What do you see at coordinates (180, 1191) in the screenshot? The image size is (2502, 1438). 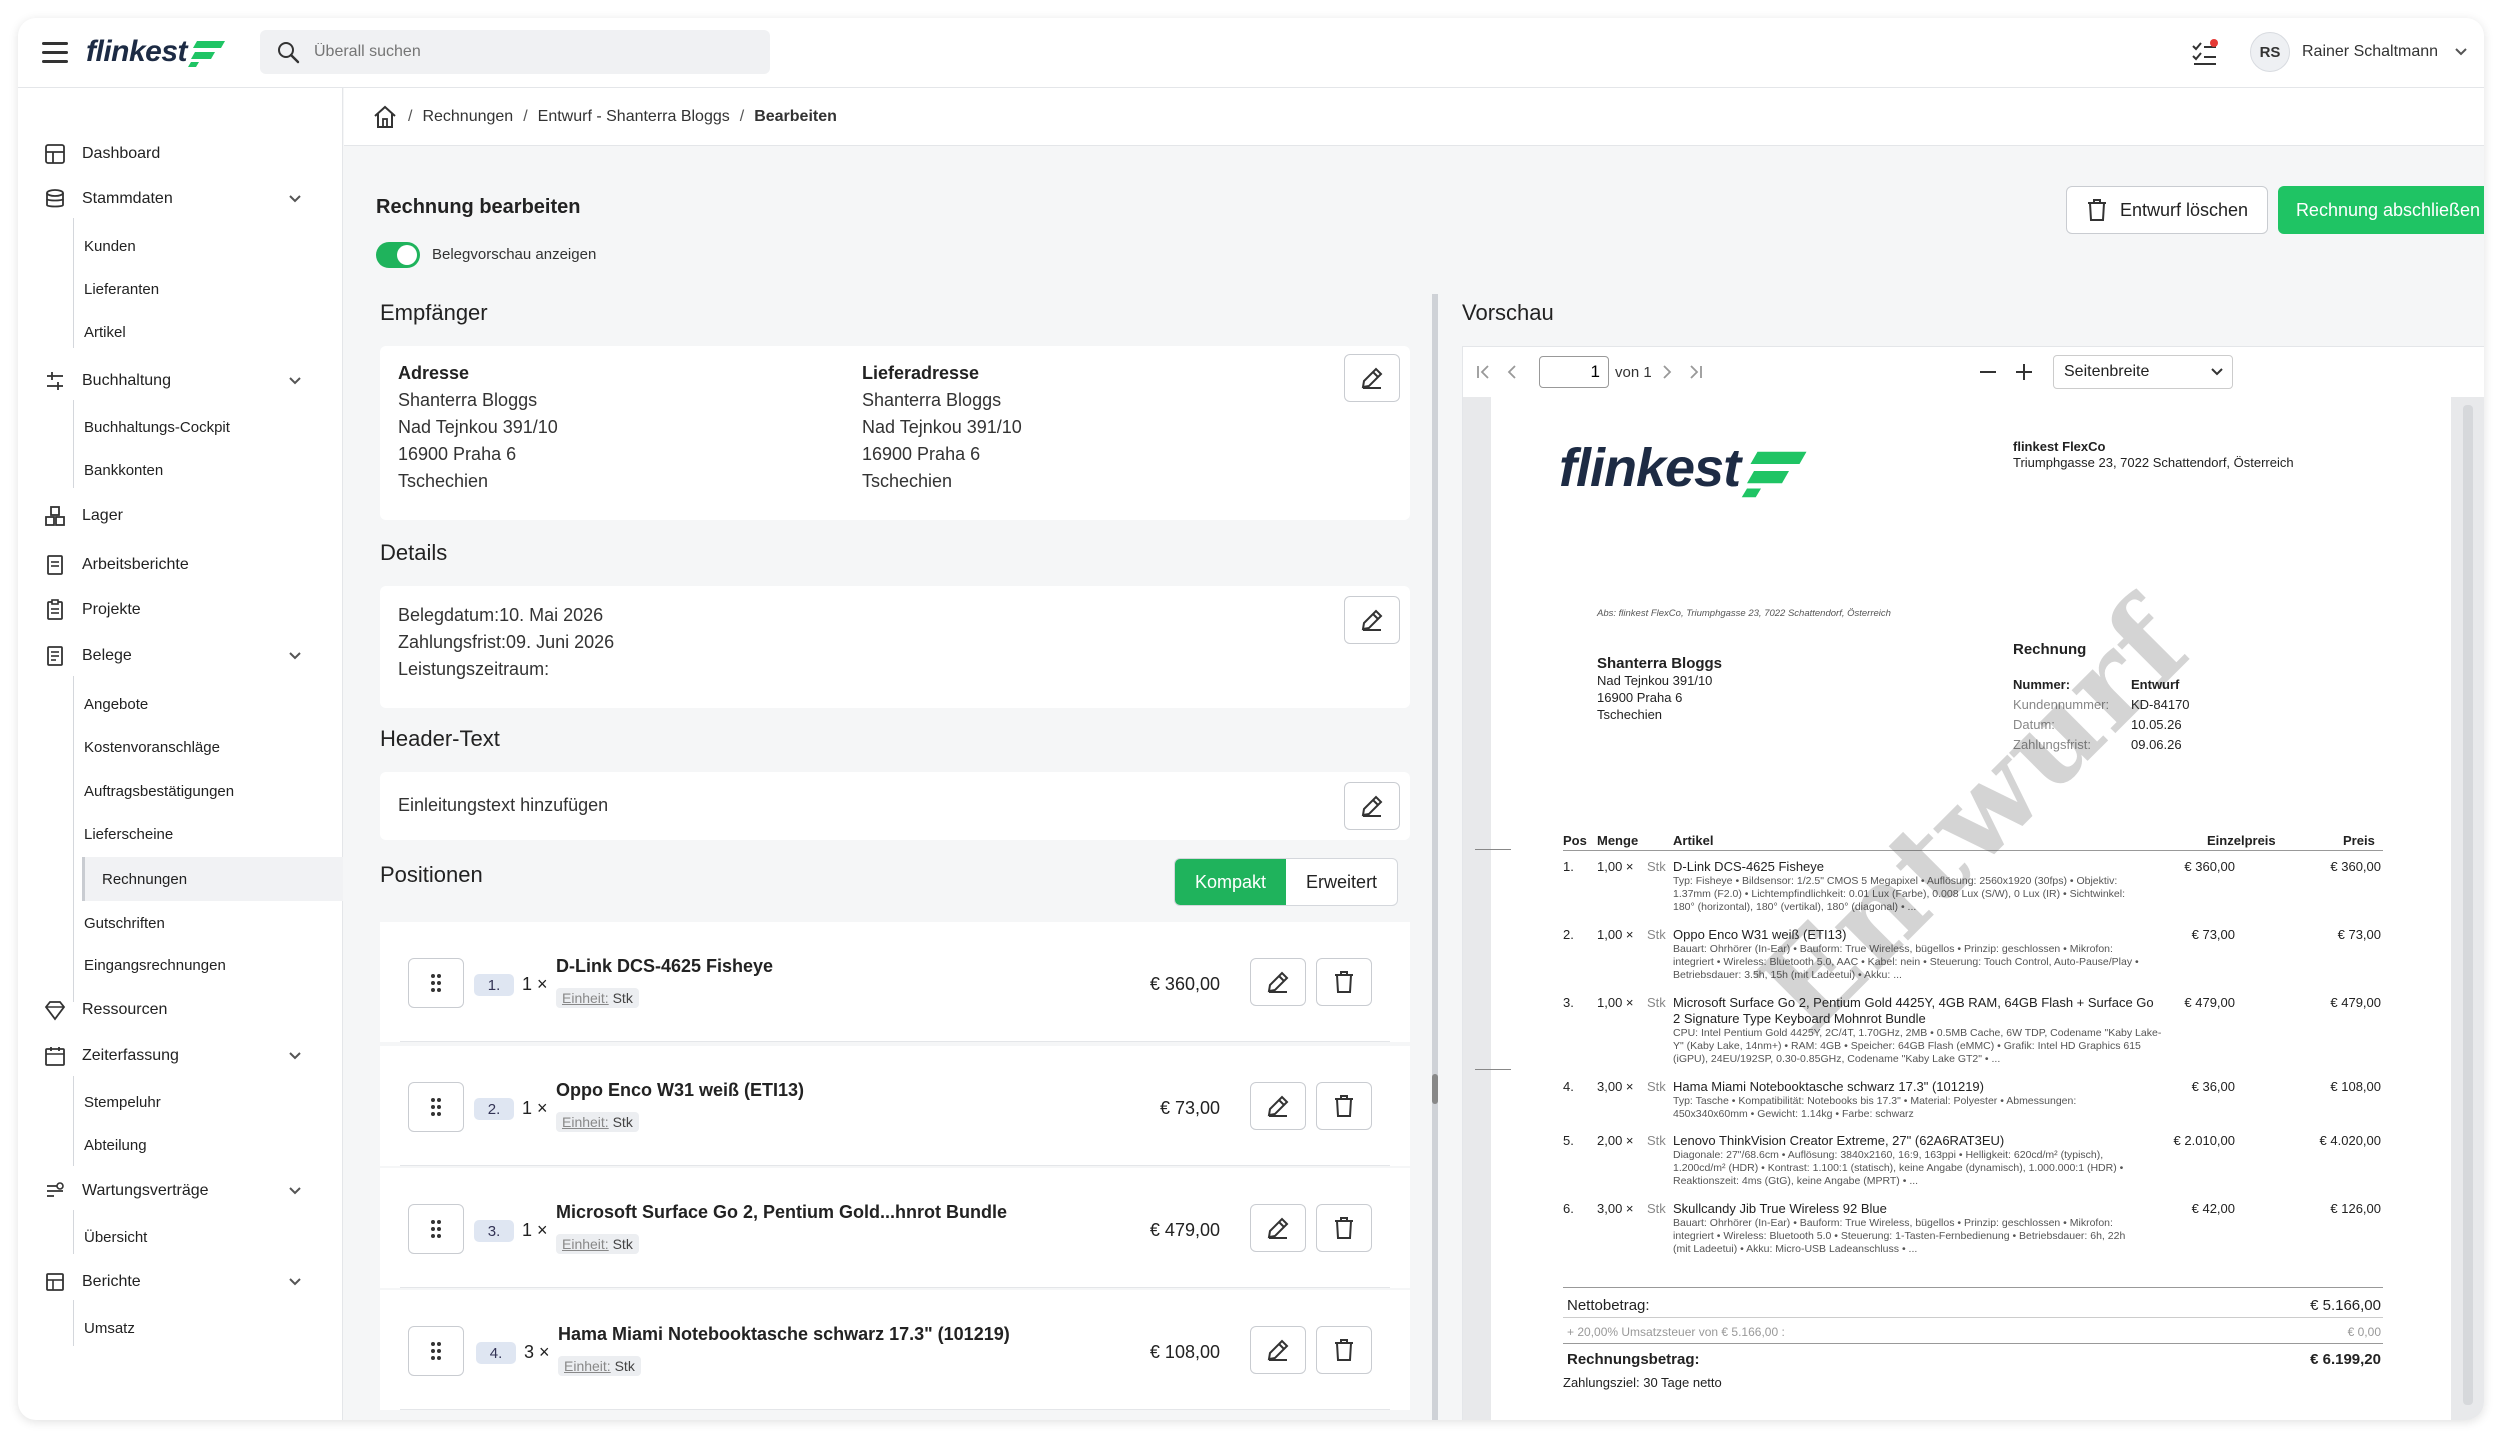 I see `sidebar-item-wartungsvertraege: Wartungsverträge` at bounding box center [180, 1191].